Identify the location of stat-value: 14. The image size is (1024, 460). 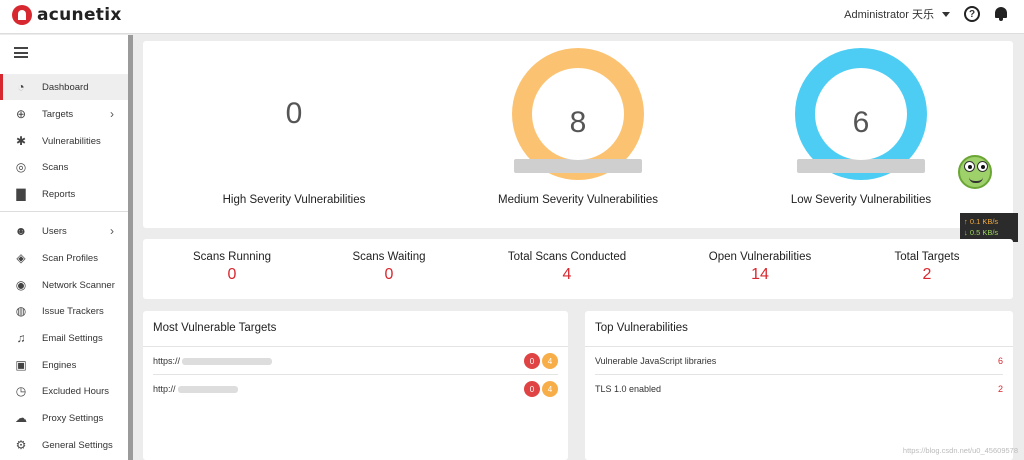
(760, 274).